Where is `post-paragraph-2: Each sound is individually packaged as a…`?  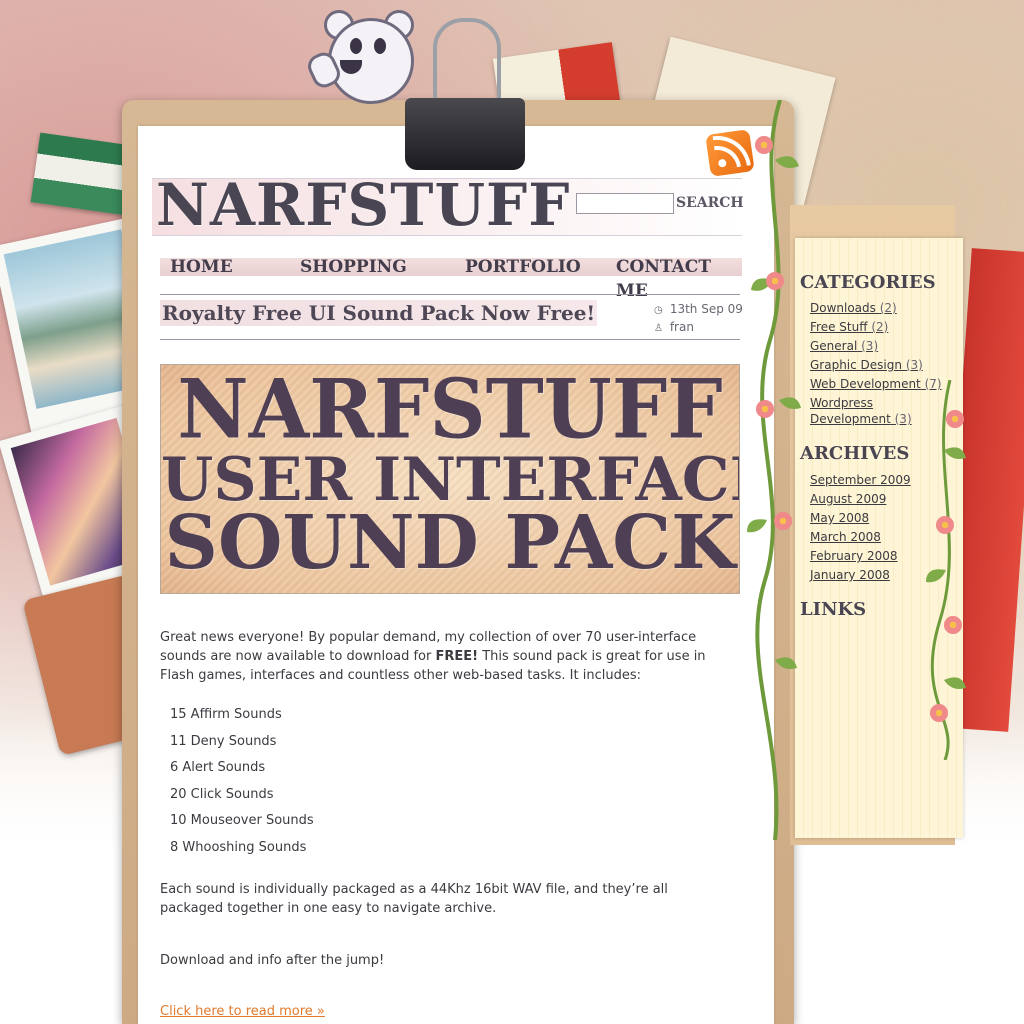 post-paragraph-2: Each sound is individually packaged as a… is located at coordinates (414, 899).